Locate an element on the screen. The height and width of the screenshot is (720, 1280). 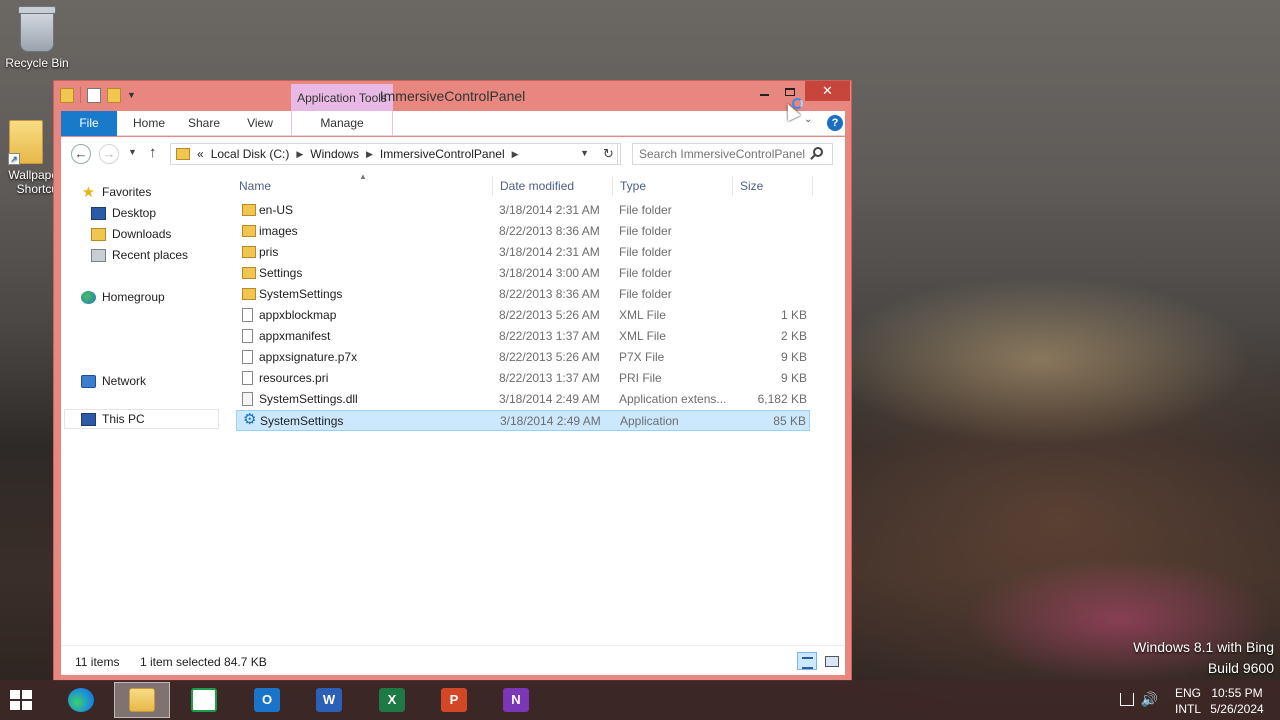
forward-button: → is located at coordinates (109, 154).